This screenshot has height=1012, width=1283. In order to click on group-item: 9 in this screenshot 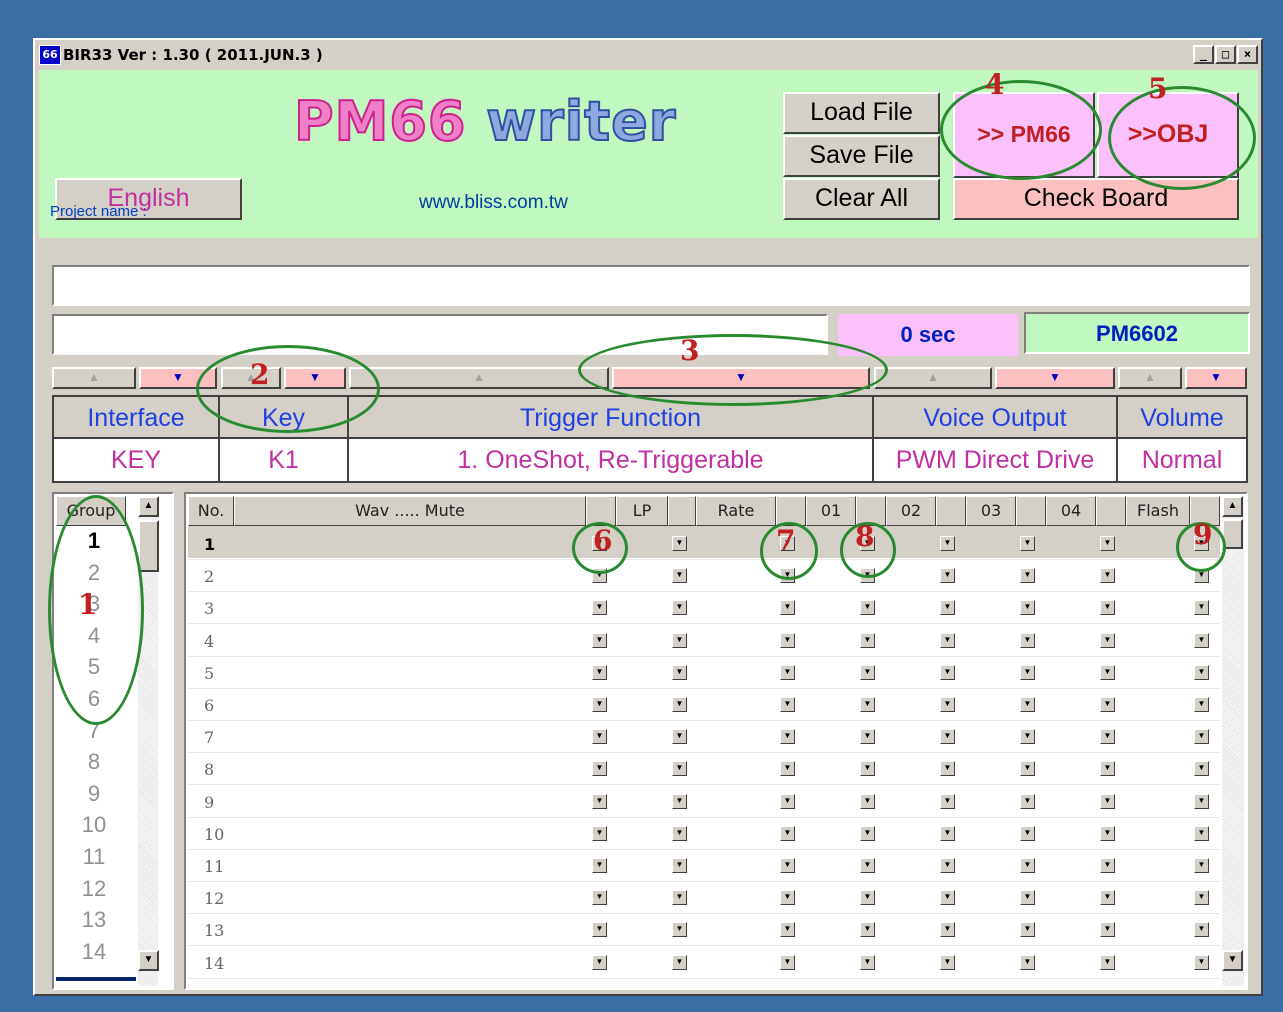, I will do `click(94, 794)`.